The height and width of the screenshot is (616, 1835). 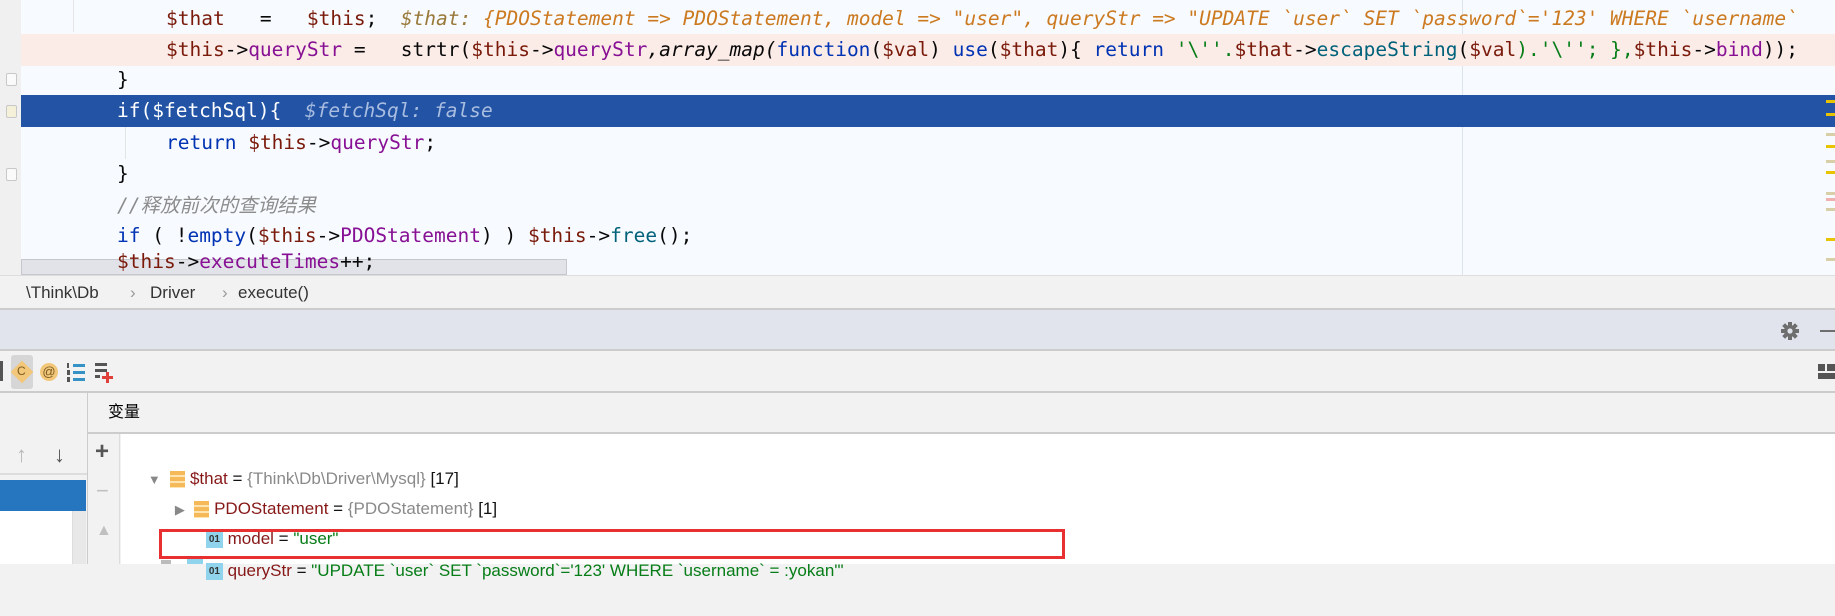 What do you see at coordinates (398, 110) in the screenshot?
I see `inline-hint: $fetchSql: false` at bounding box center [398, 110].